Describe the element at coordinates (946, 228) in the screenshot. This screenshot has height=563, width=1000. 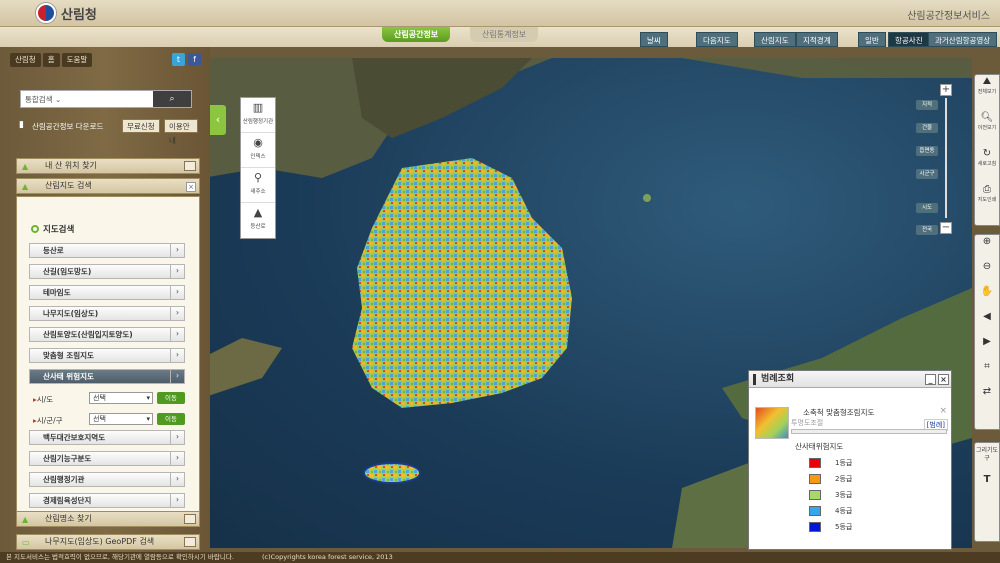
I see `zoom-out-button: −` at that location.